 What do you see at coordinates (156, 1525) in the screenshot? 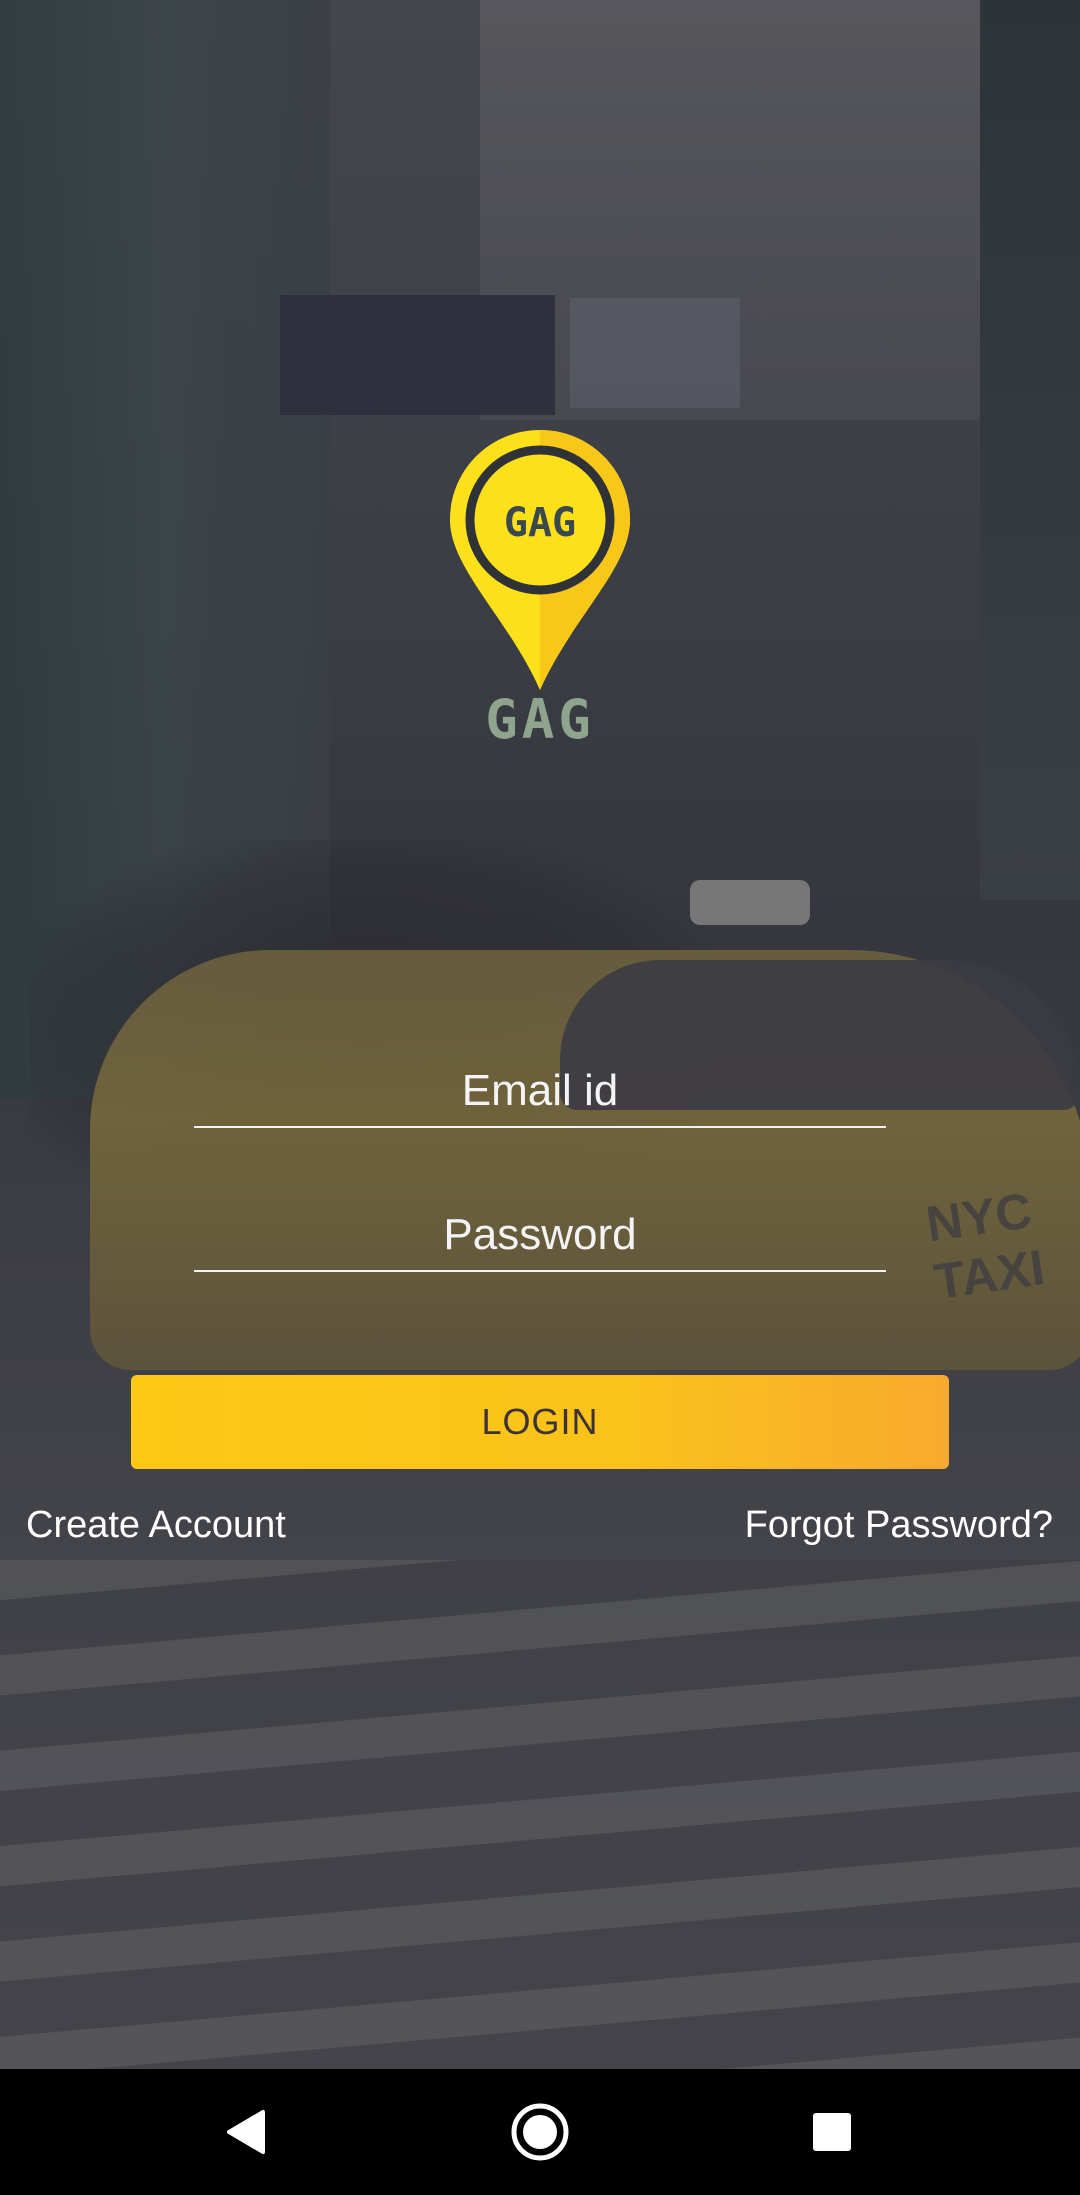
I see `create-account-link: Create Account` at bounding box center [156, 1525].